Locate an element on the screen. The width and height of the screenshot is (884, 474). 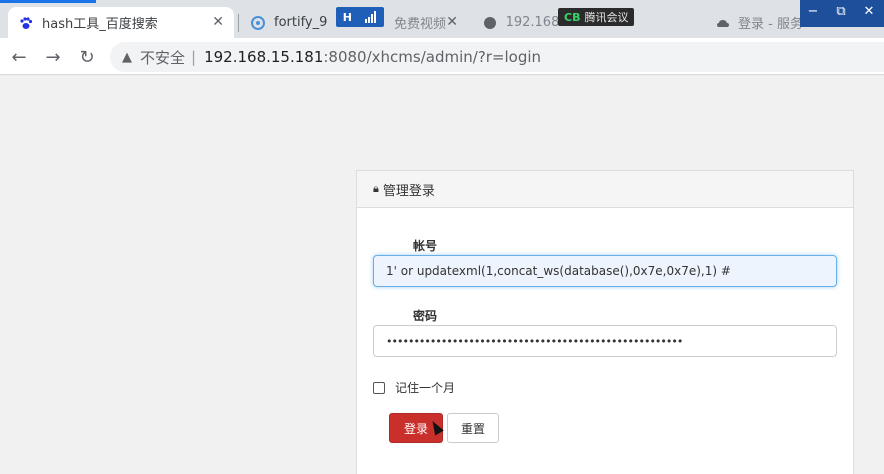
reload-icon: ↻ is located at coordinates (87, 57).